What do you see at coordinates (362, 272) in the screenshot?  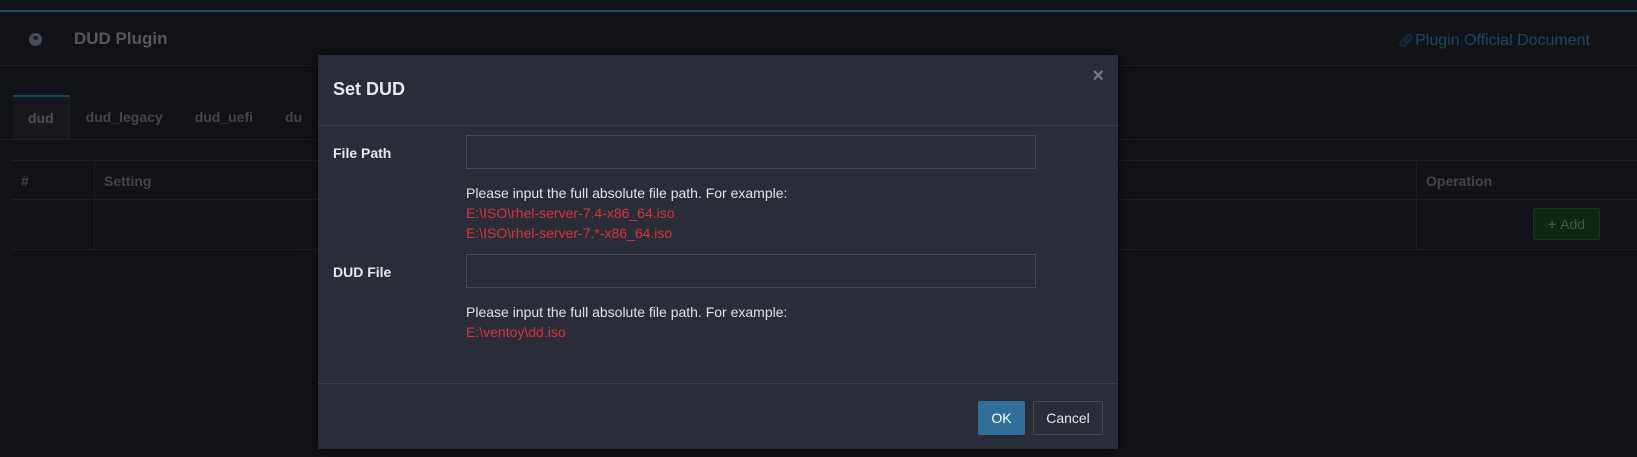 I see `dud-file-label: DUD File` at bounding box center [362, 272].